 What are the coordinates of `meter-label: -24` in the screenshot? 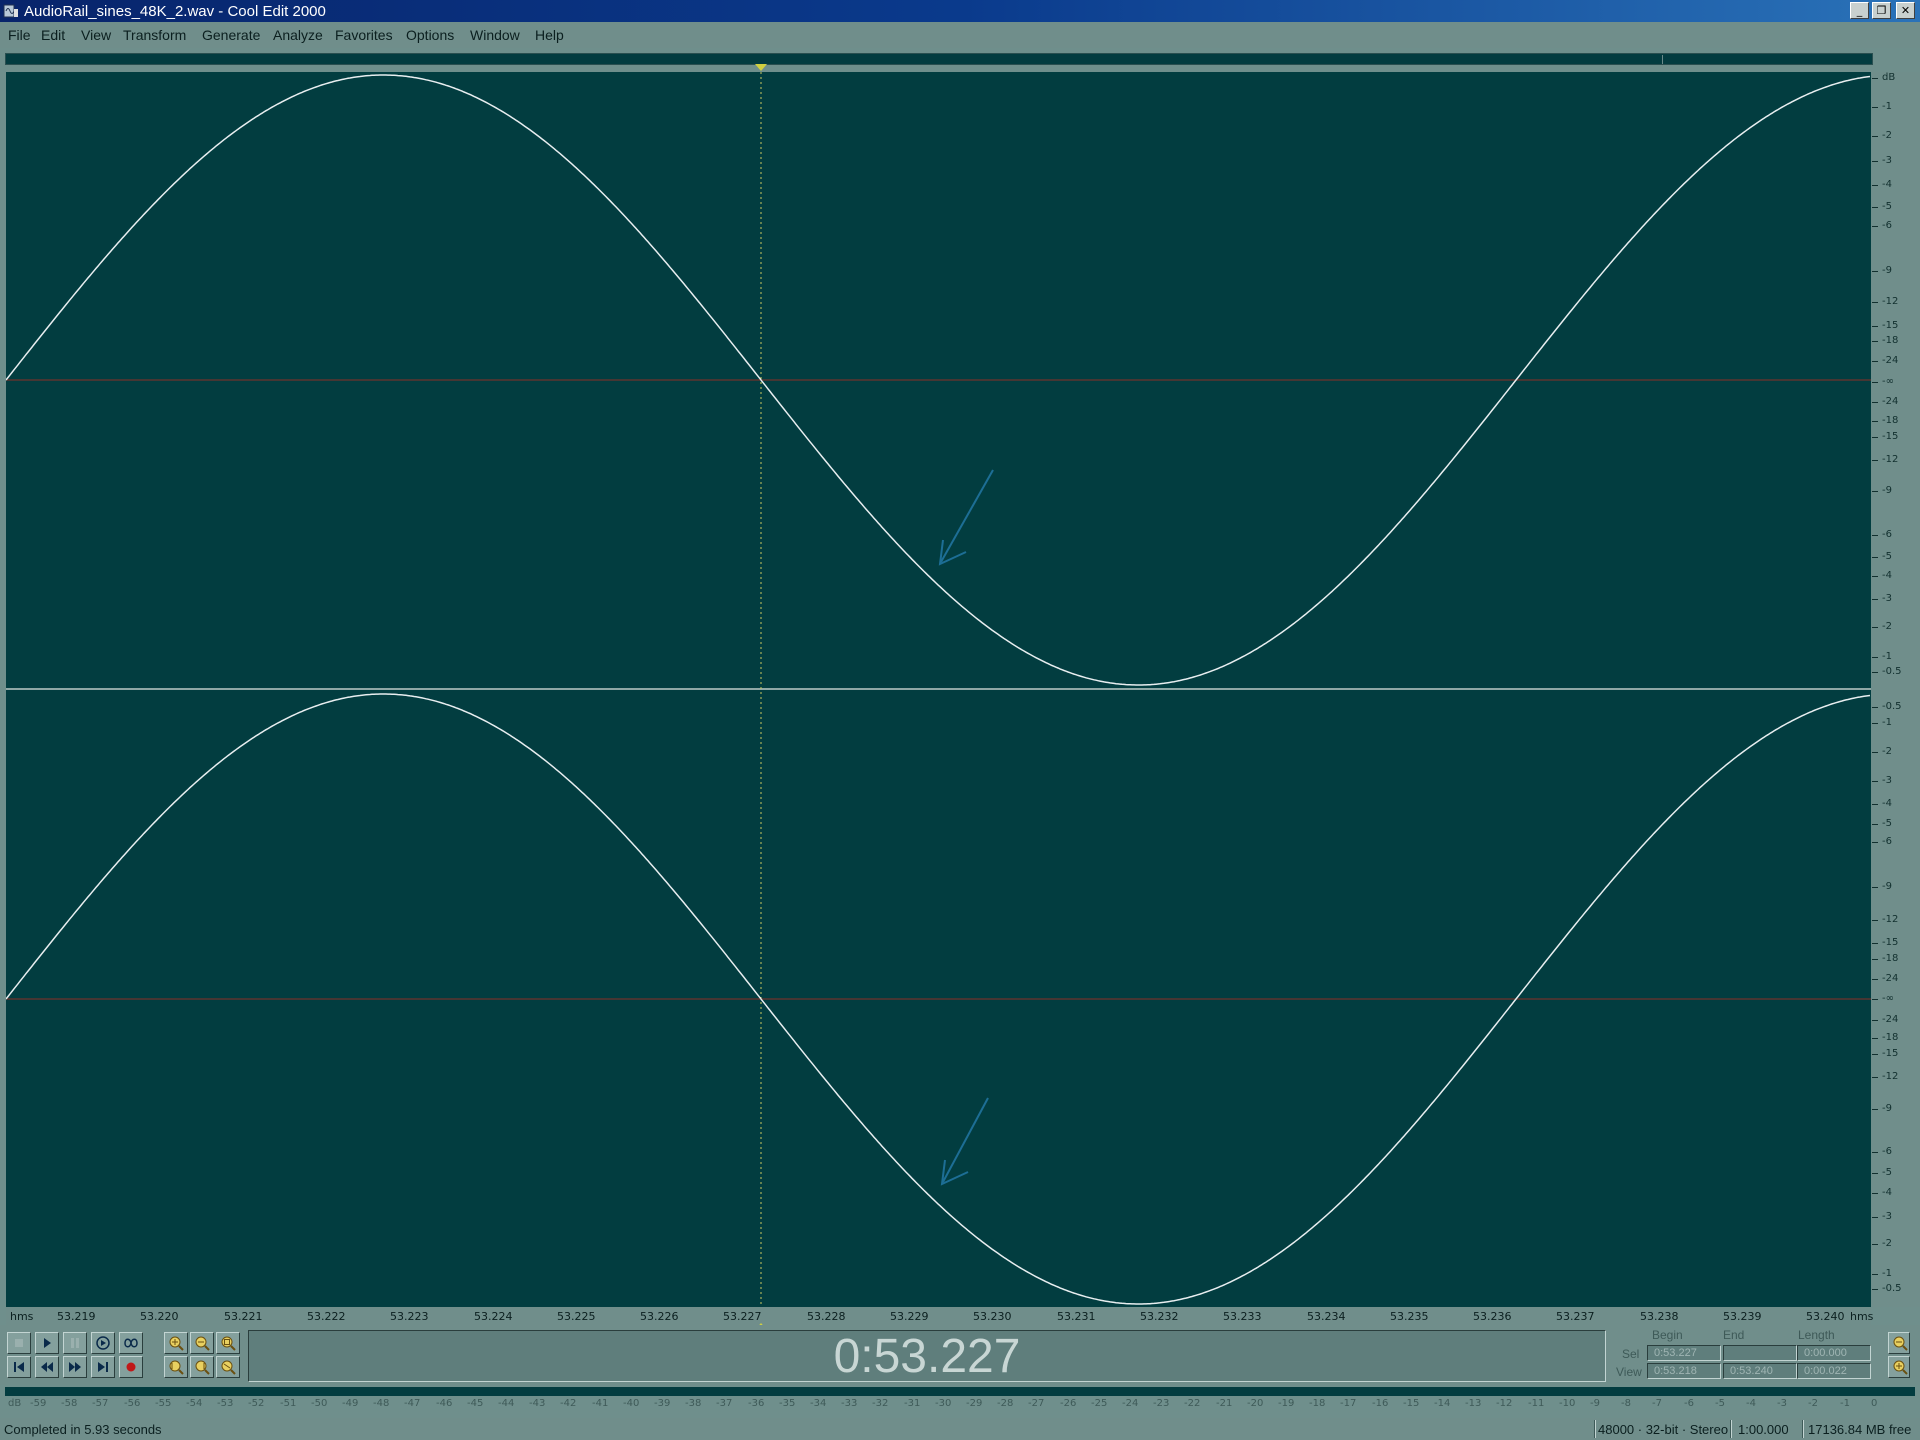 It's located at (1130, 1403).